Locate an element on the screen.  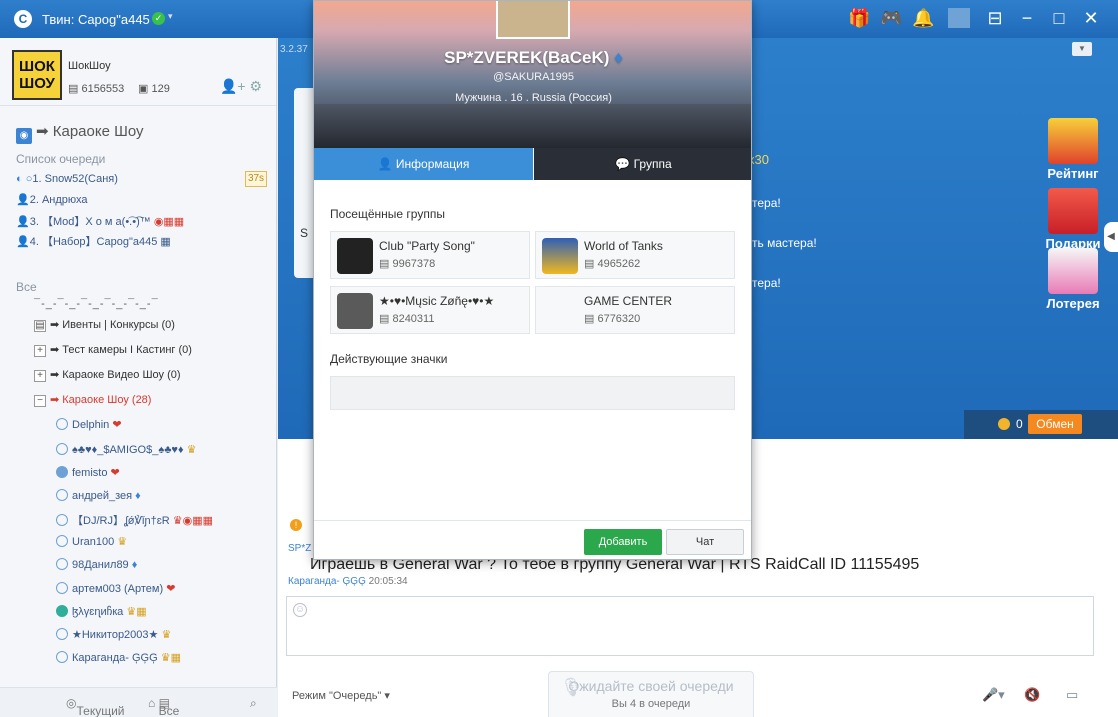
gamepad-icon: 🎮 is located at coordinates (891, 18).